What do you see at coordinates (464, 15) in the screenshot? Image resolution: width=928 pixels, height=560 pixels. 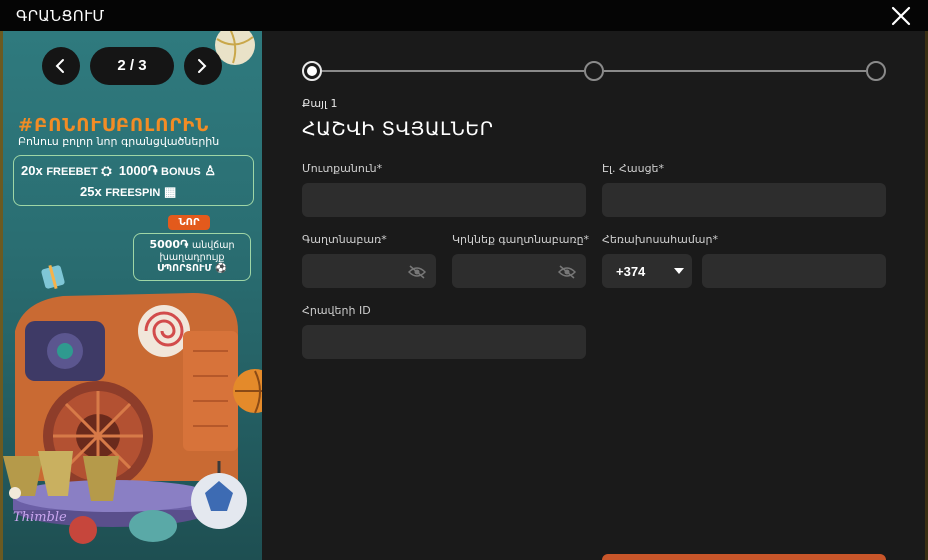 I see `title-bar: ԳՐԱՆՑՈՒՄ` at bounding box center [464, 15].